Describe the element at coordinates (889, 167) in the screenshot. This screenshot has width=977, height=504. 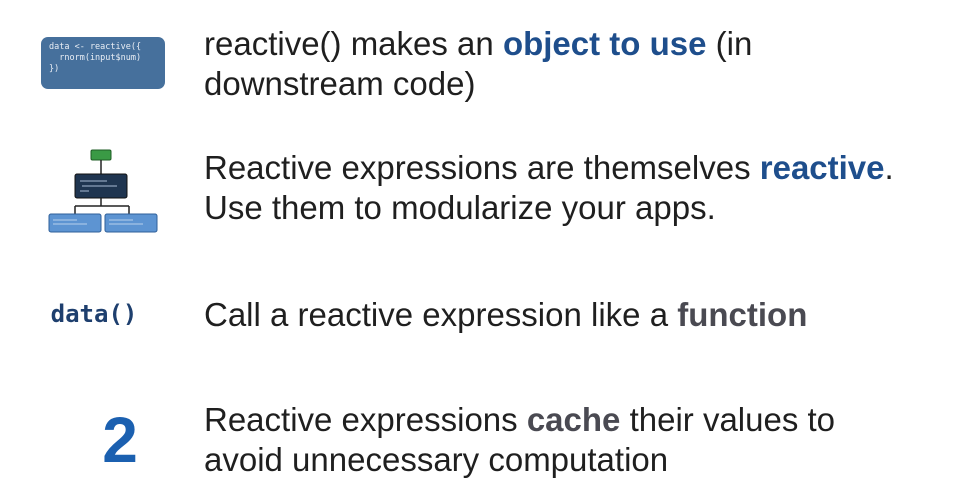
I see `row2-text-post: .` at that location.